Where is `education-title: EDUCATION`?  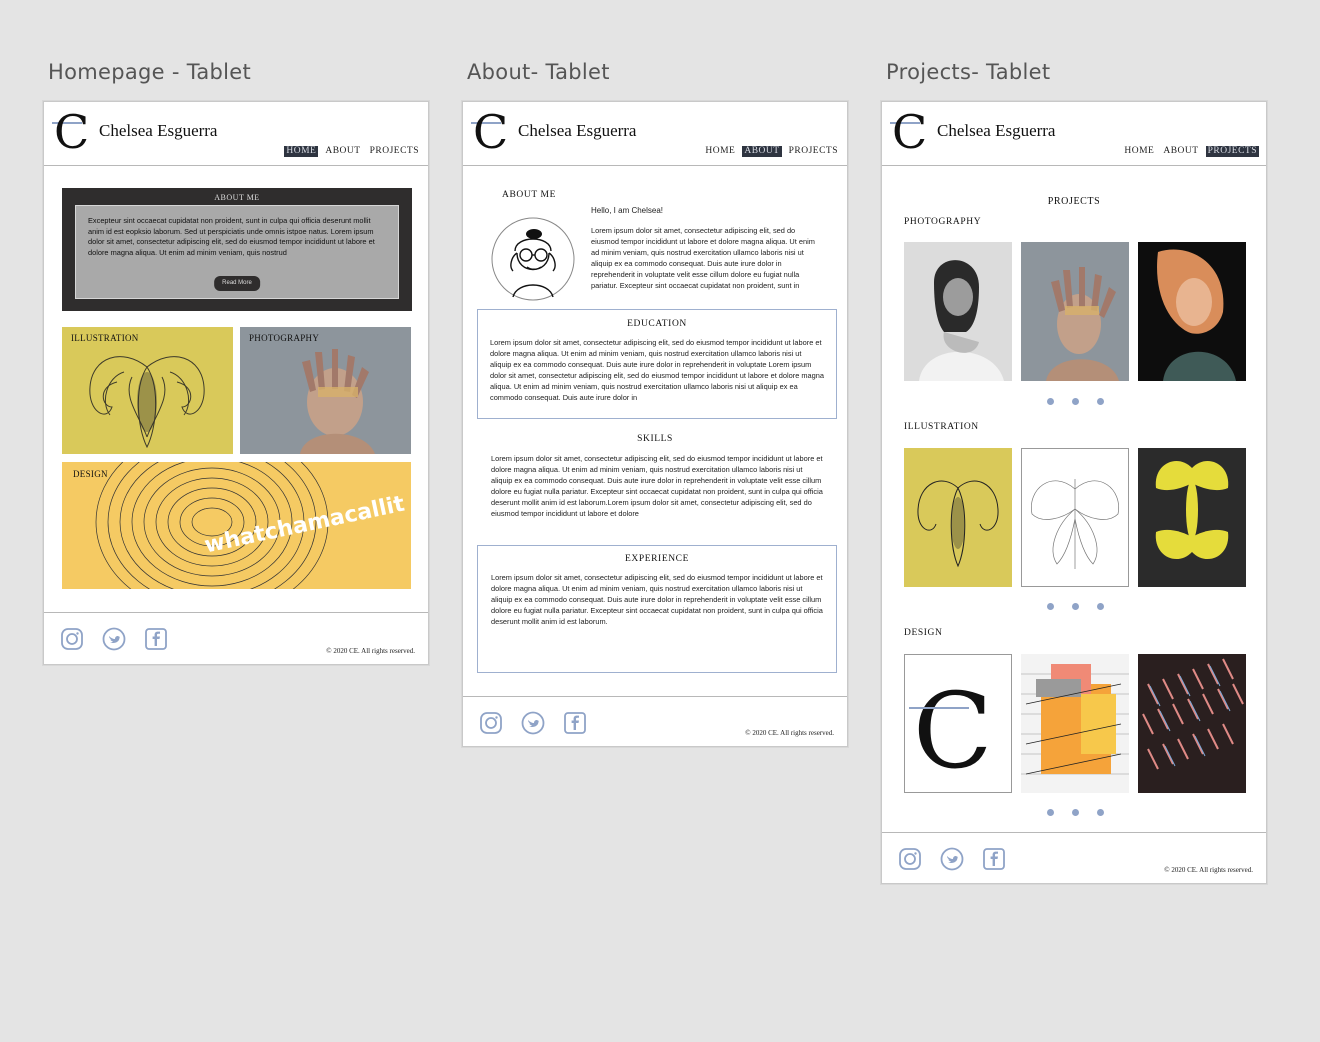 education-title: EDUCATION is located at coordinates (657, 324).